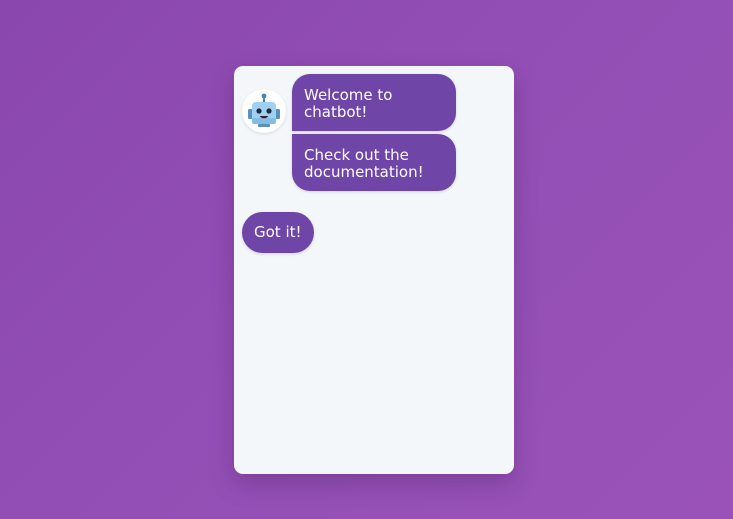 The image size is (733, 519). Describe the element at coordinates (374, 102) in the screenshot. I see `bot-message: Welcome to chatbot!` at that location.